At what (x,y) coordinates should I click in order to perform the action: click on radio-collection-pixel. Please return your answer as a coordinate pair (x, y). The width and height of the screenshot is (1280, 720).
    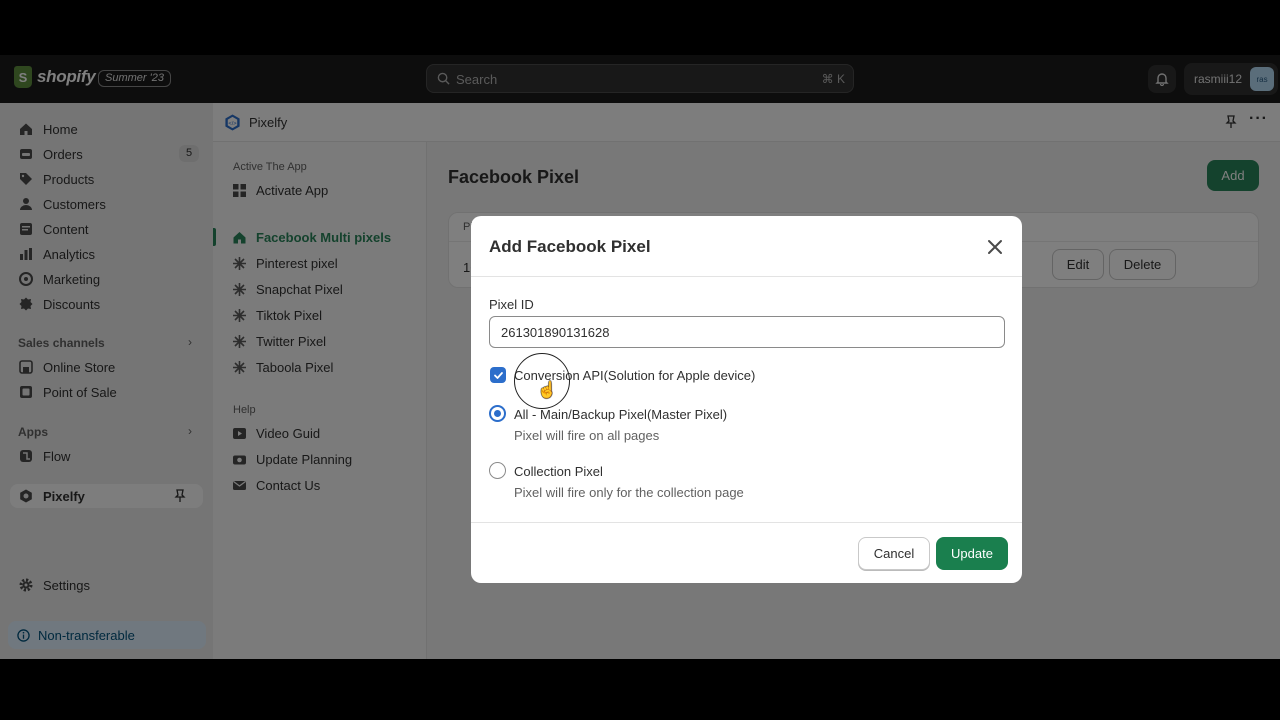
    Looking at the image, I should click on (497, 470).